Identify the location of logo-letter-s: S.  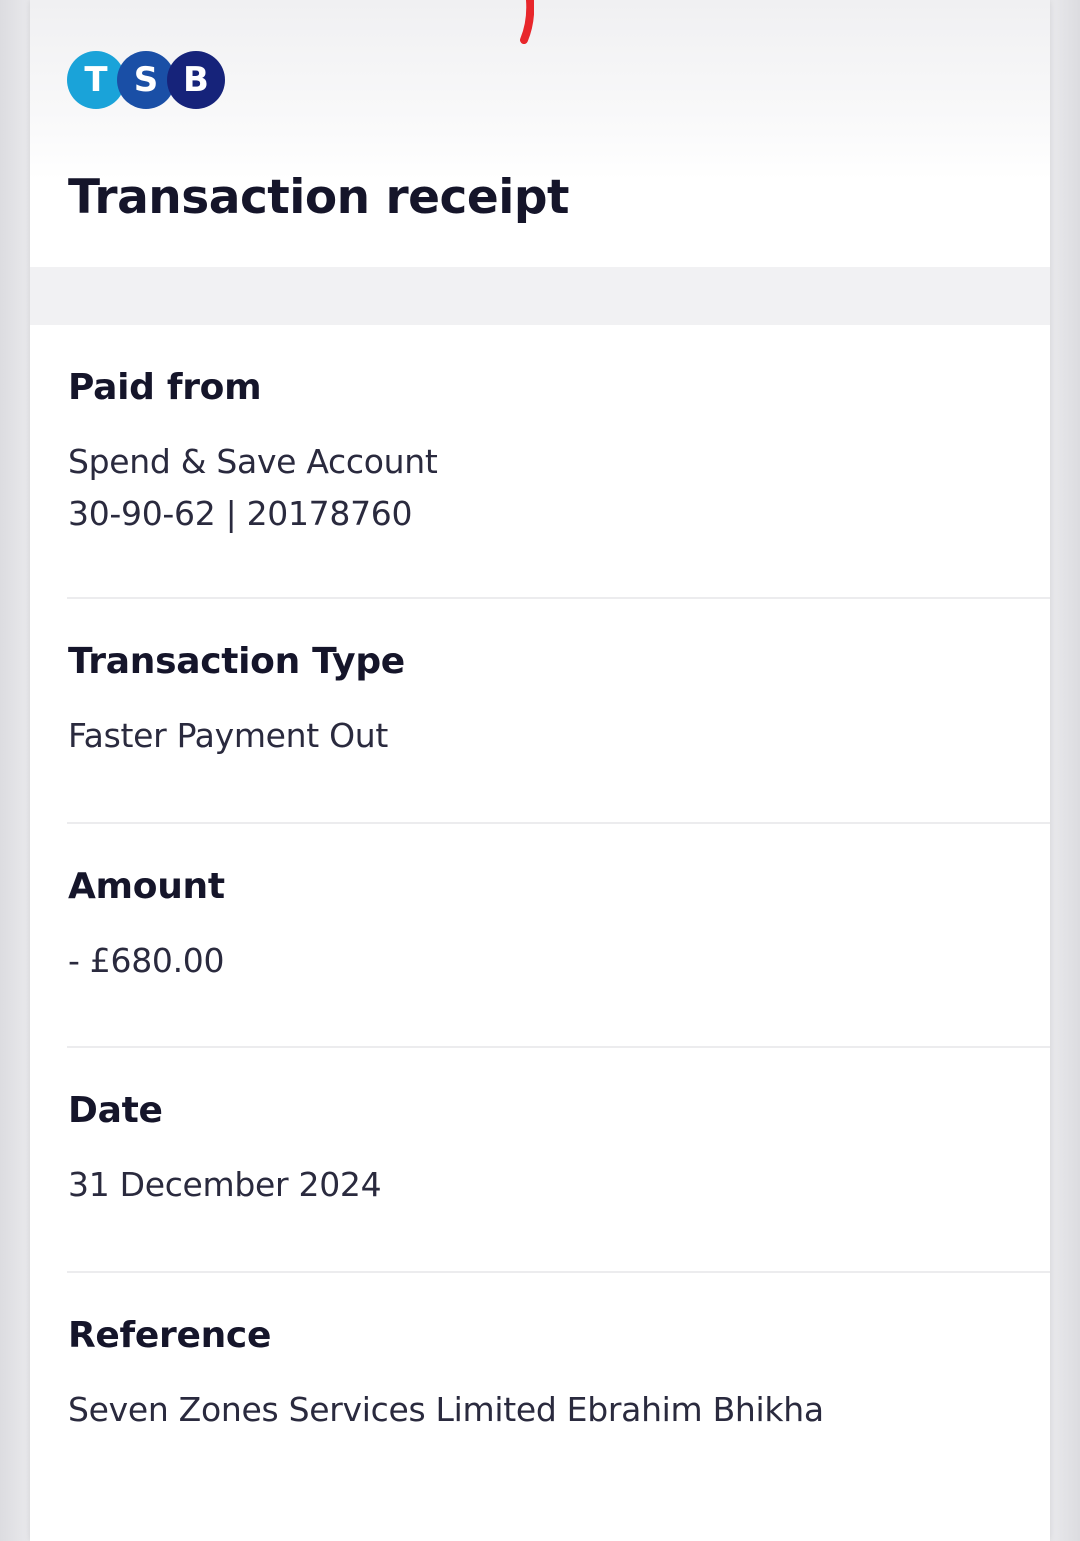
(146, 80).